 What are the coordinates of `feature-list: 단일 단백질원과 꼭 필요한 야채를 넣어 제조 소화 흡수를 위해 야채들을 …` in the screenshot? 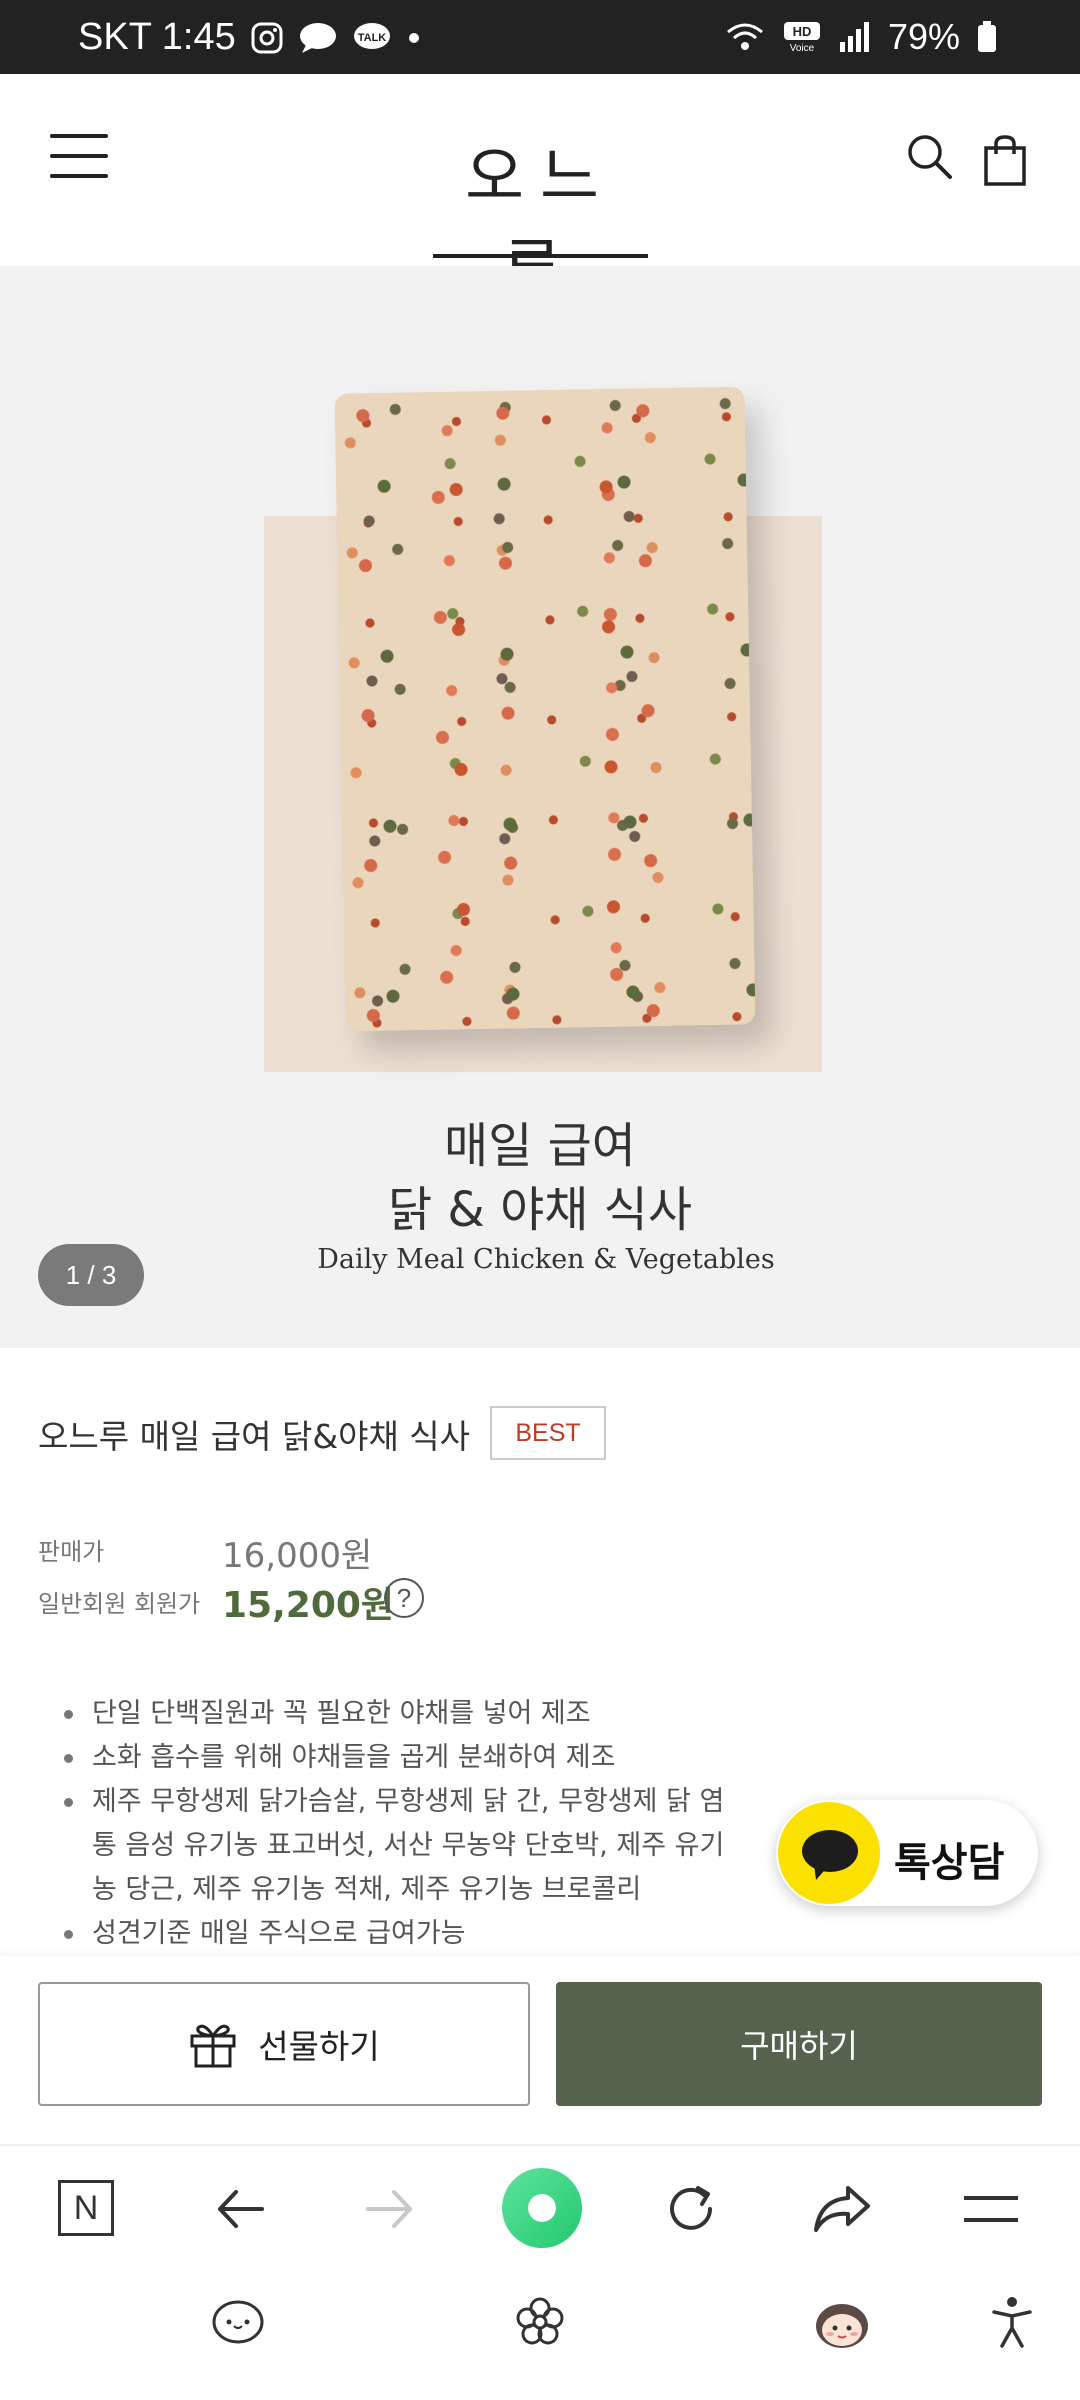 It's located at (396, 1824).